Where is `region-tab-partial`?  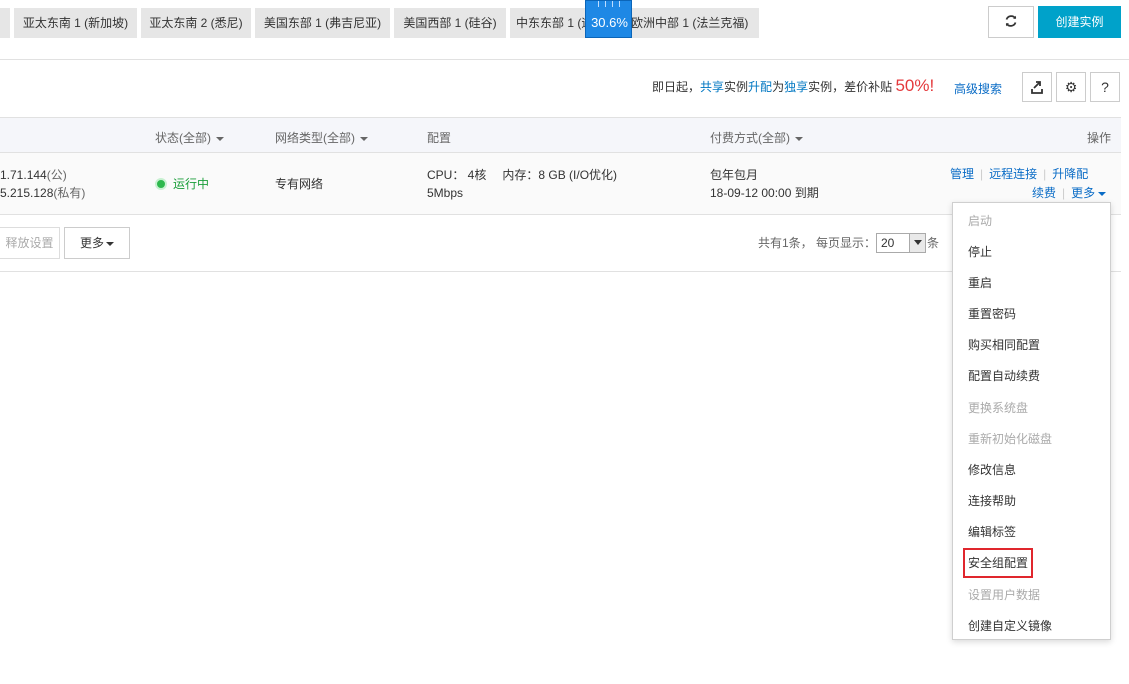
region-tab-partial is located at coordinates (5, 23).